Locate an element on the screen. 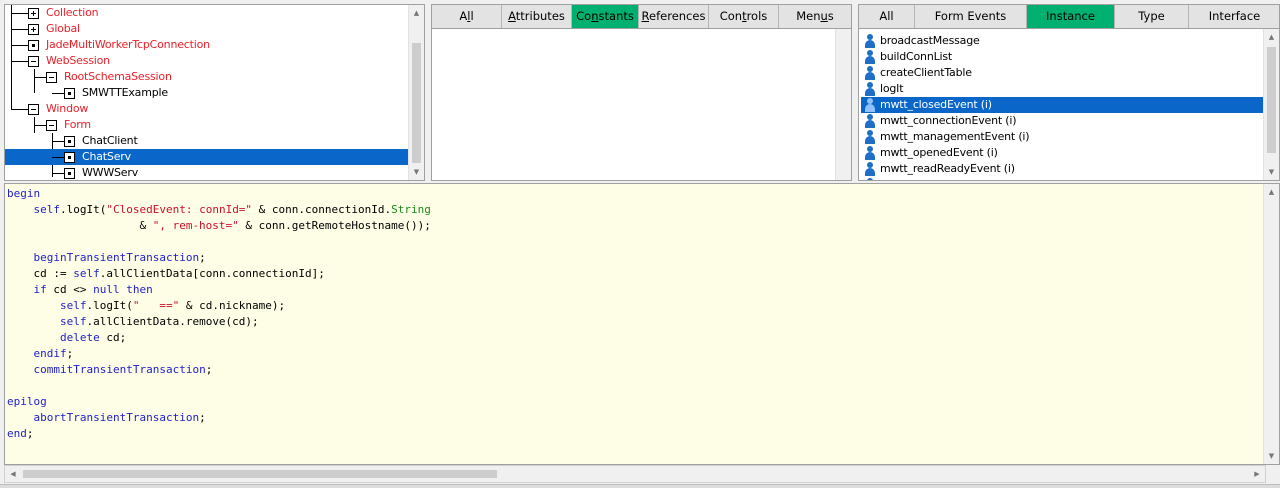  method-name: createClientTable is located at coordinates (926, 72).